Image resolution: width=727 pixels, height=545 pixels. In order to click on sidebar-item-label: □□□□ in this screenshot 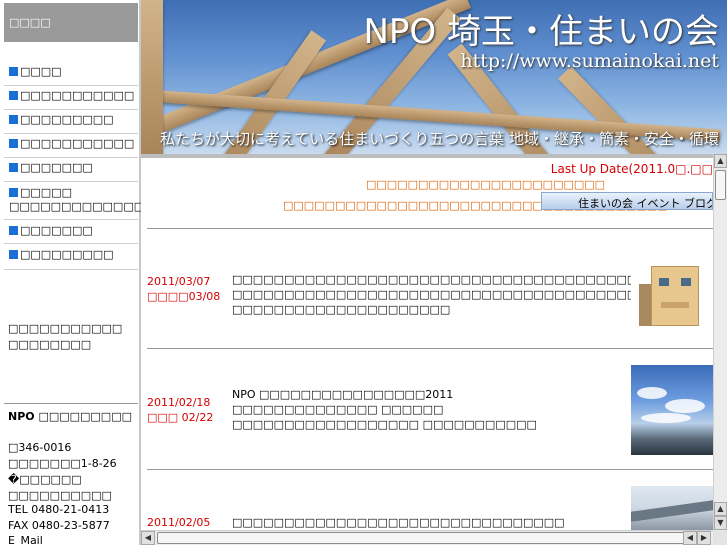, I will do `click(41, 71)`.